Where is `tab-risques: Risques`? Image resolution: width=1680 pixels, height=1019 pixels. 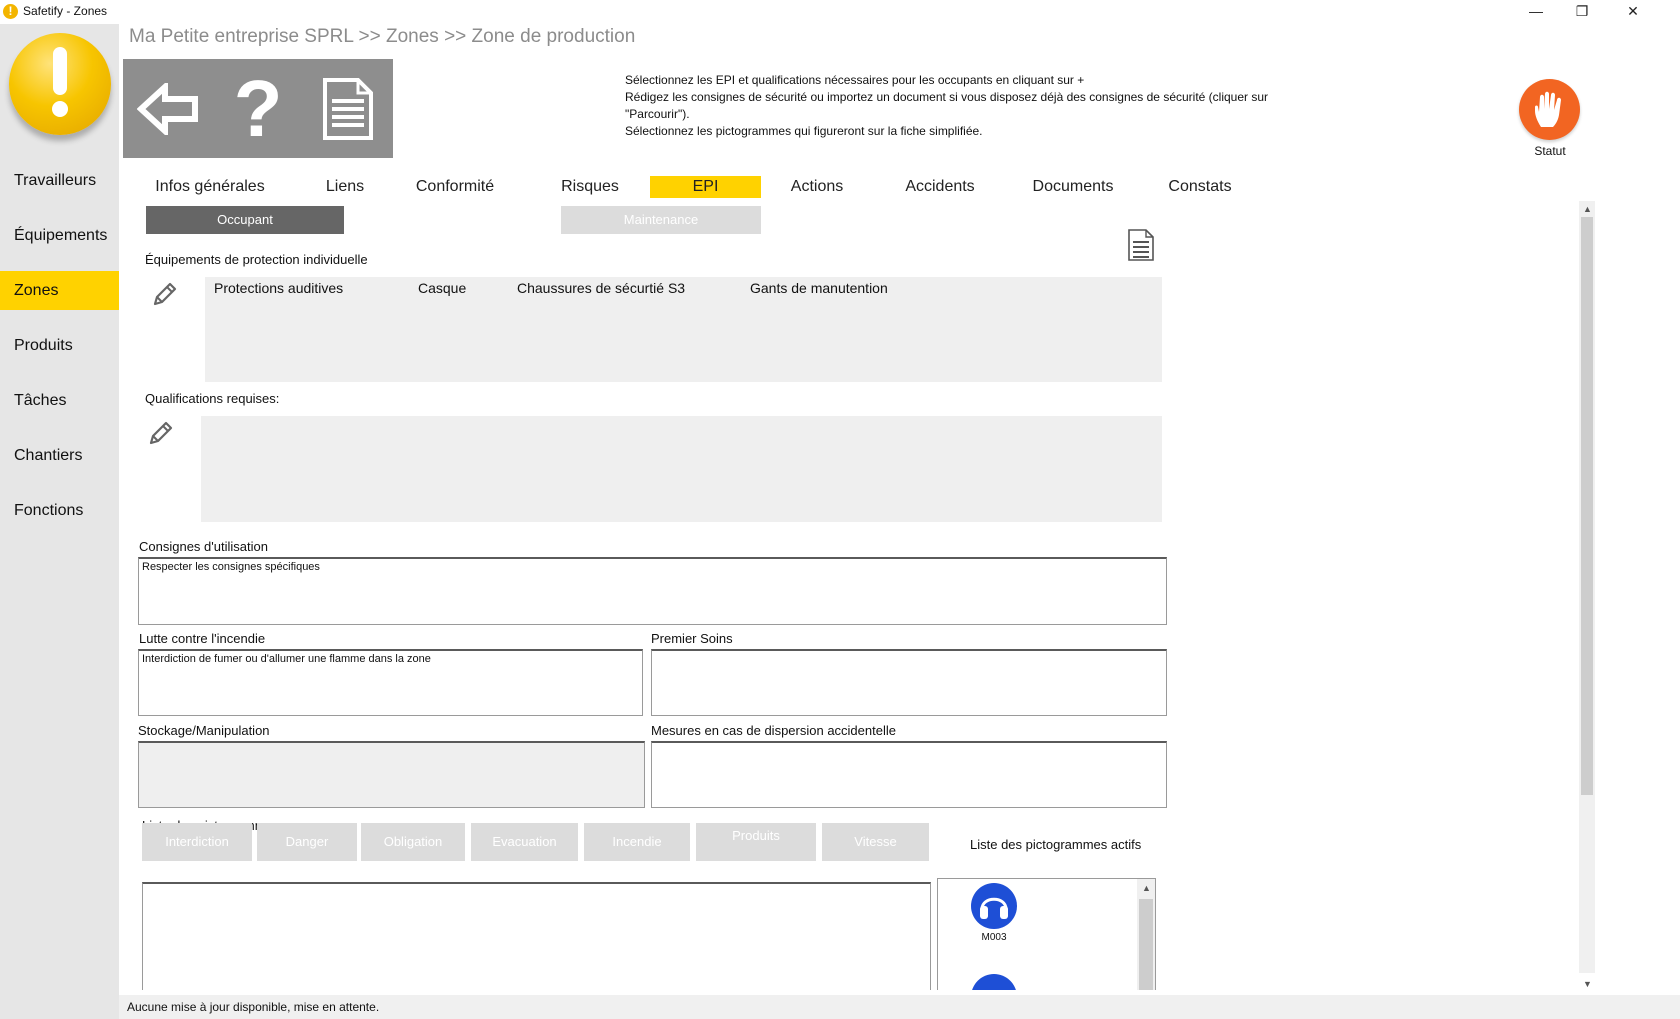 tab-risques: Risques is located at coordinates (590, 187).